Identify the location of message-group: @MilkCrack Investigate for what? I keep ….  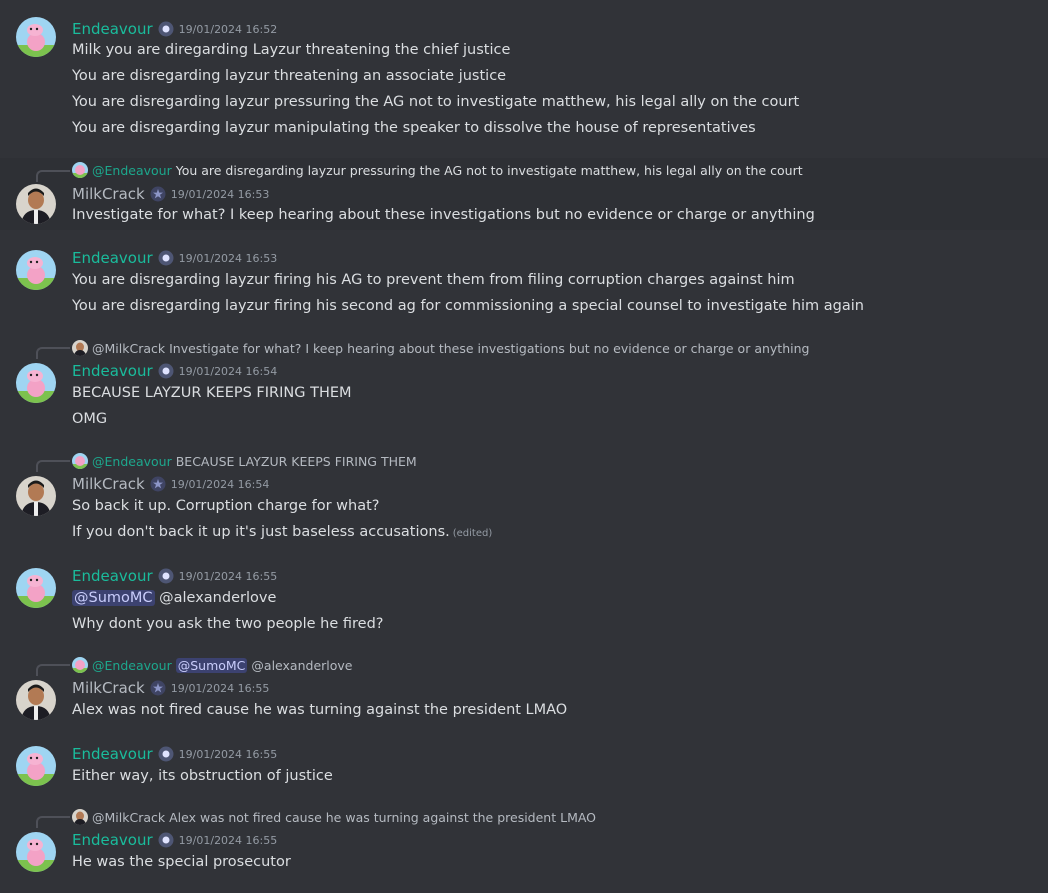
(524, 386).